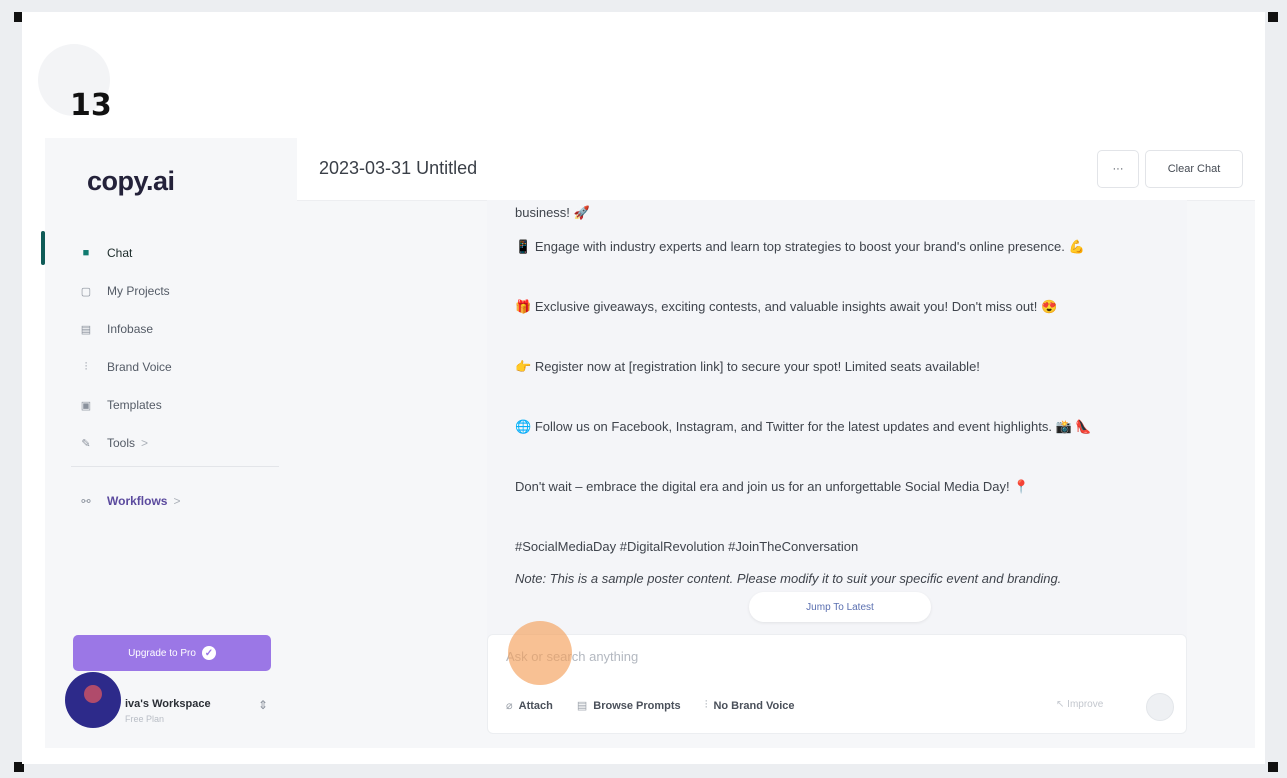 The image size is (1287, 778). Describe the element at coordinates (43, 248) in the screenshot. I see `active-indicator` at that location.